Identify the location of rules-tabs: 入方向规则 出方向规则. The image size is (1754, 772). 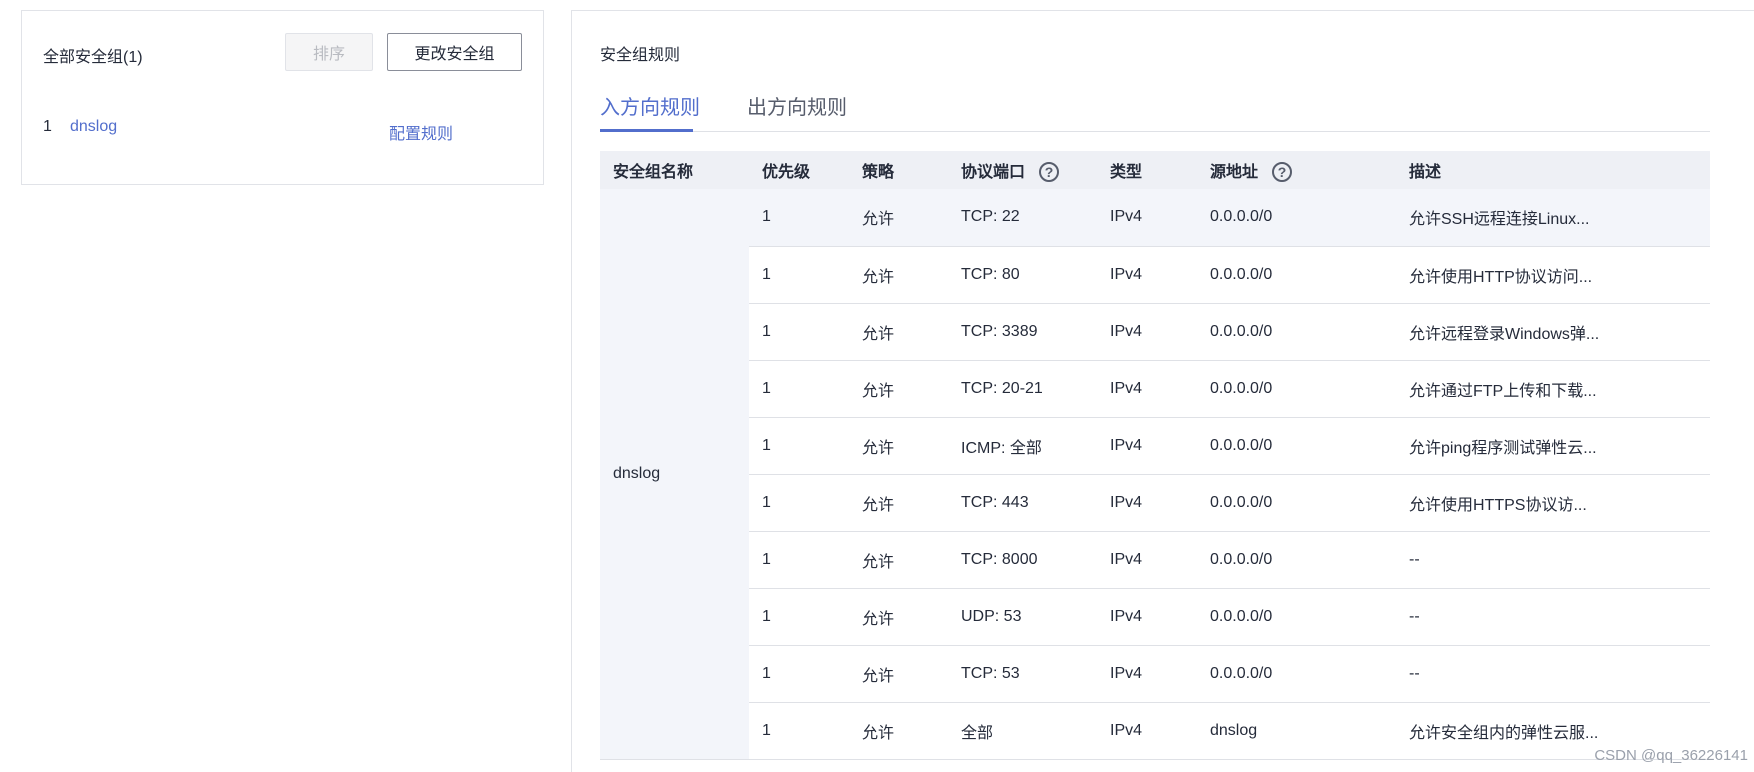
(1155, 105).